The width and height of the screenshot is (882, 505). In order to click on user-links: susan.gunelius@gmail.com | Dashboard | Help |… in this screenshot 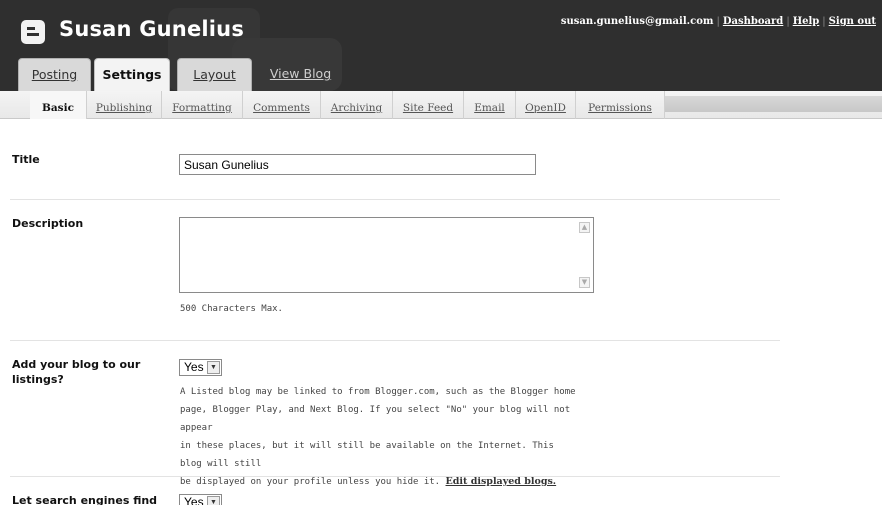, I will do `click(718, 21)`.